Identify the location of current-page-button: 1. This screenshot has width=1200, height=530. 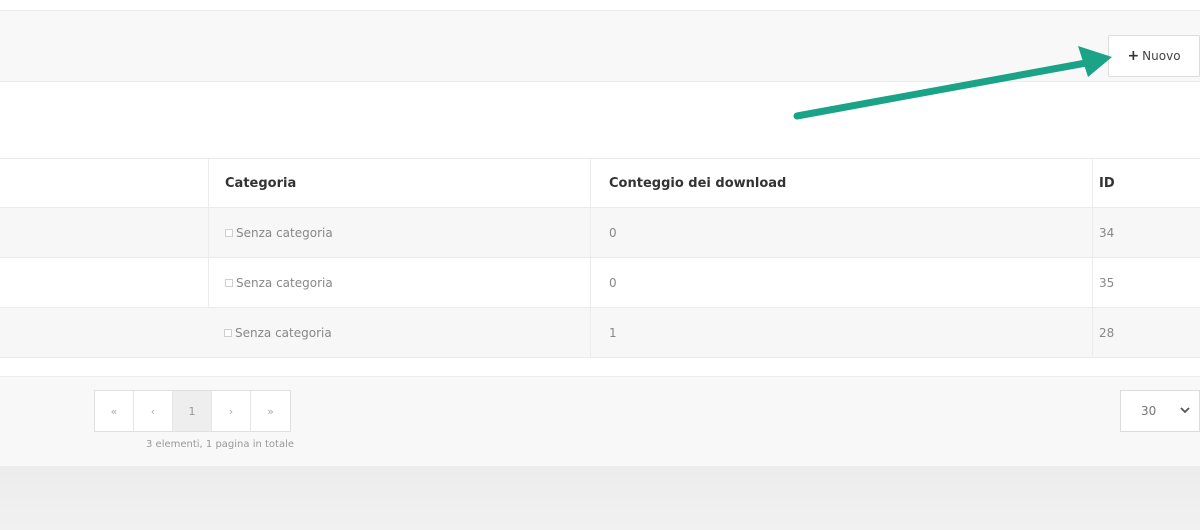
(192, 411).